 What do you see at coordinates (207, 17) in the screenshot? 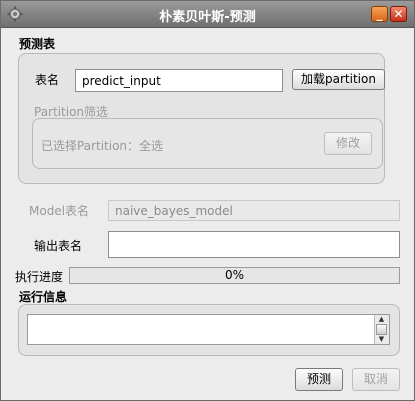
I see `window-title: 朴素贝叶斯-预测` at bounding box center [207, 17].